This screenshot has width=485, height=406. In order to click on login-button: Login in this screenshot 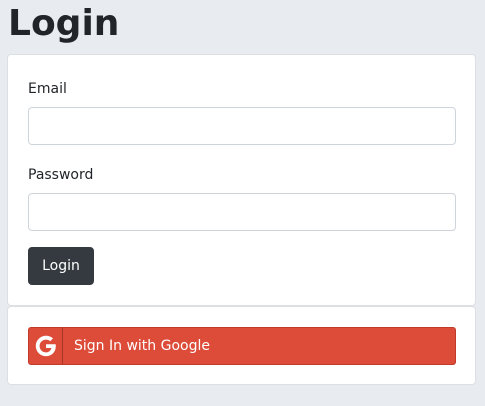, I will do `click(61, 266)`.